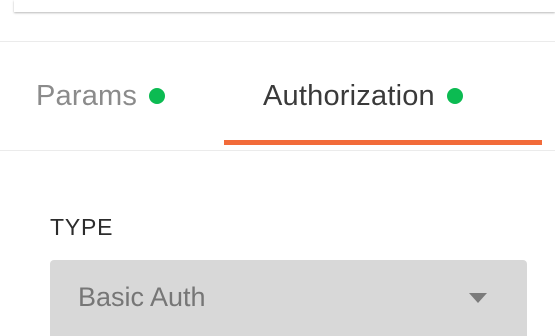 This screenshot has height=336, width=555. What do you see at coordinates (478, 298) in the screenshot?
I see `chevron-down-icon` at bounding box center [478, 298].